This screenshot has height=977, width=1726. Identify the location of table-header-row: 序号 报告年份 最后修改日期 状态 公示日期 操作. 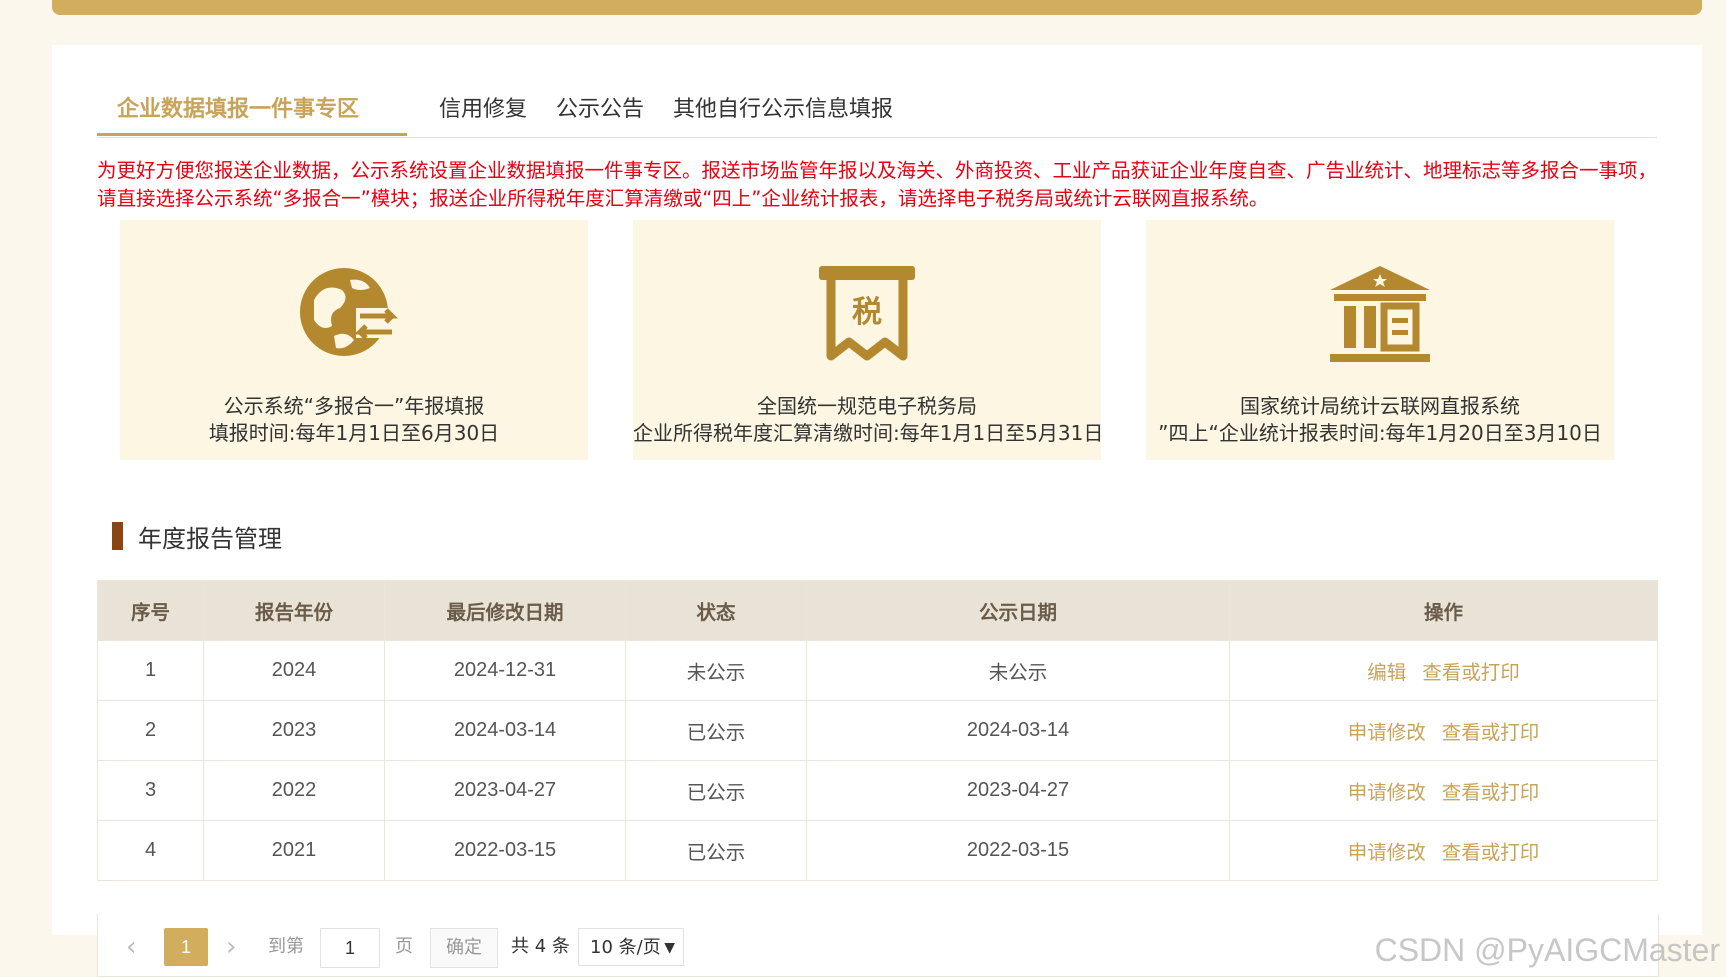
(877, 610).